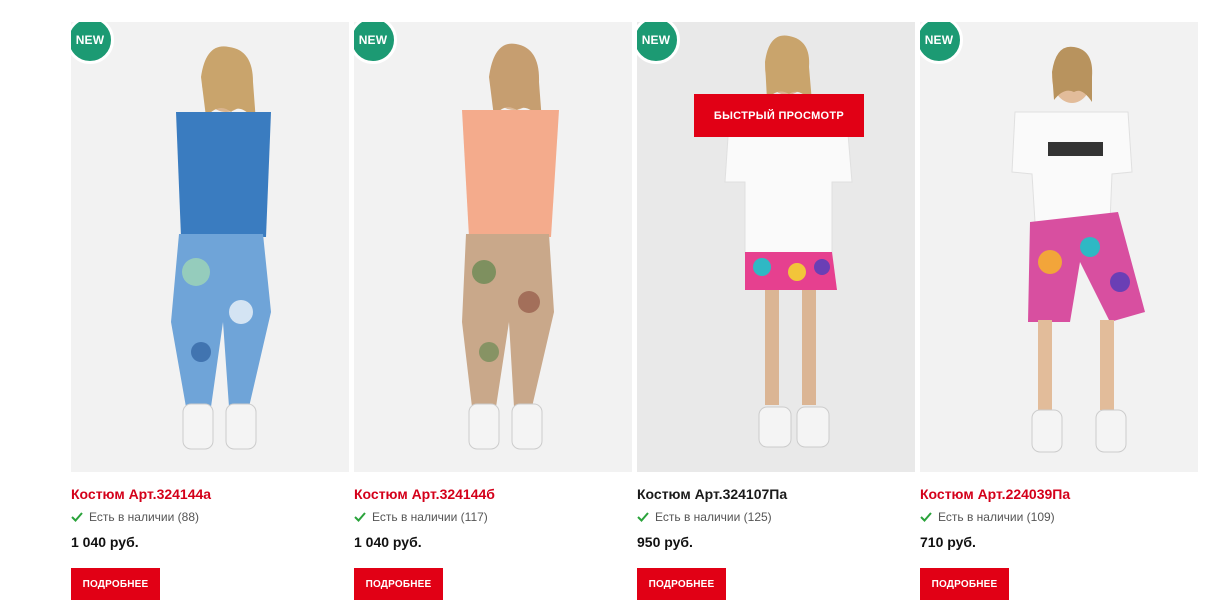  I want to click on stock-text: Есть в наличии (109), so click(996, 517).